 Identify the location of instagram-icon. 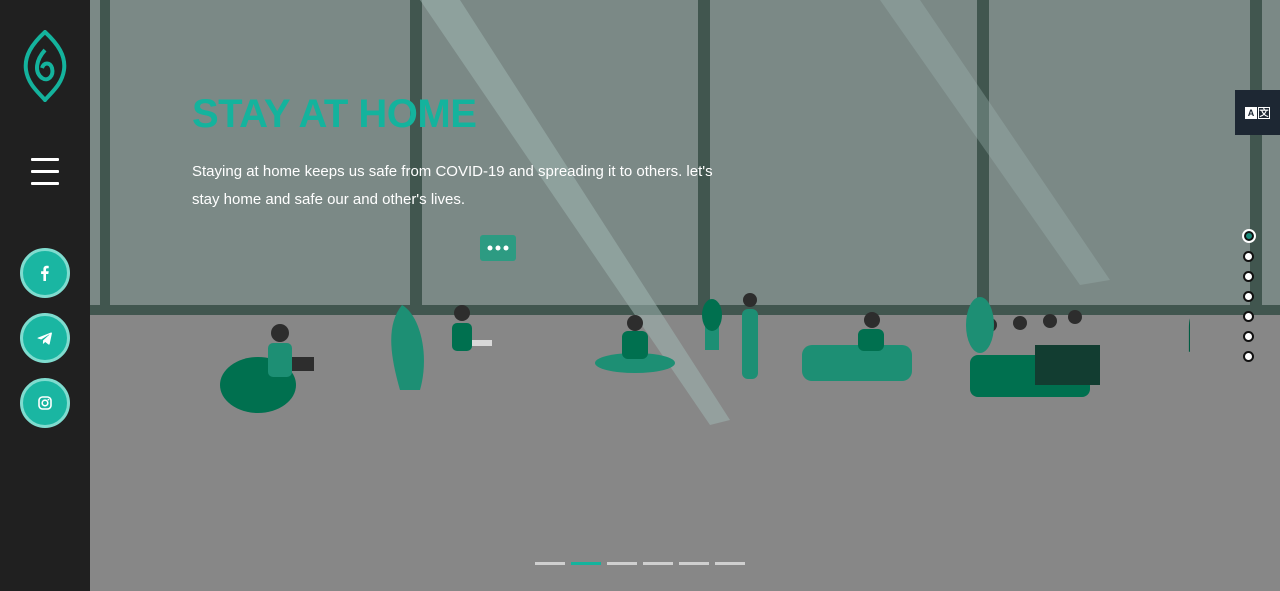
(45, 403).